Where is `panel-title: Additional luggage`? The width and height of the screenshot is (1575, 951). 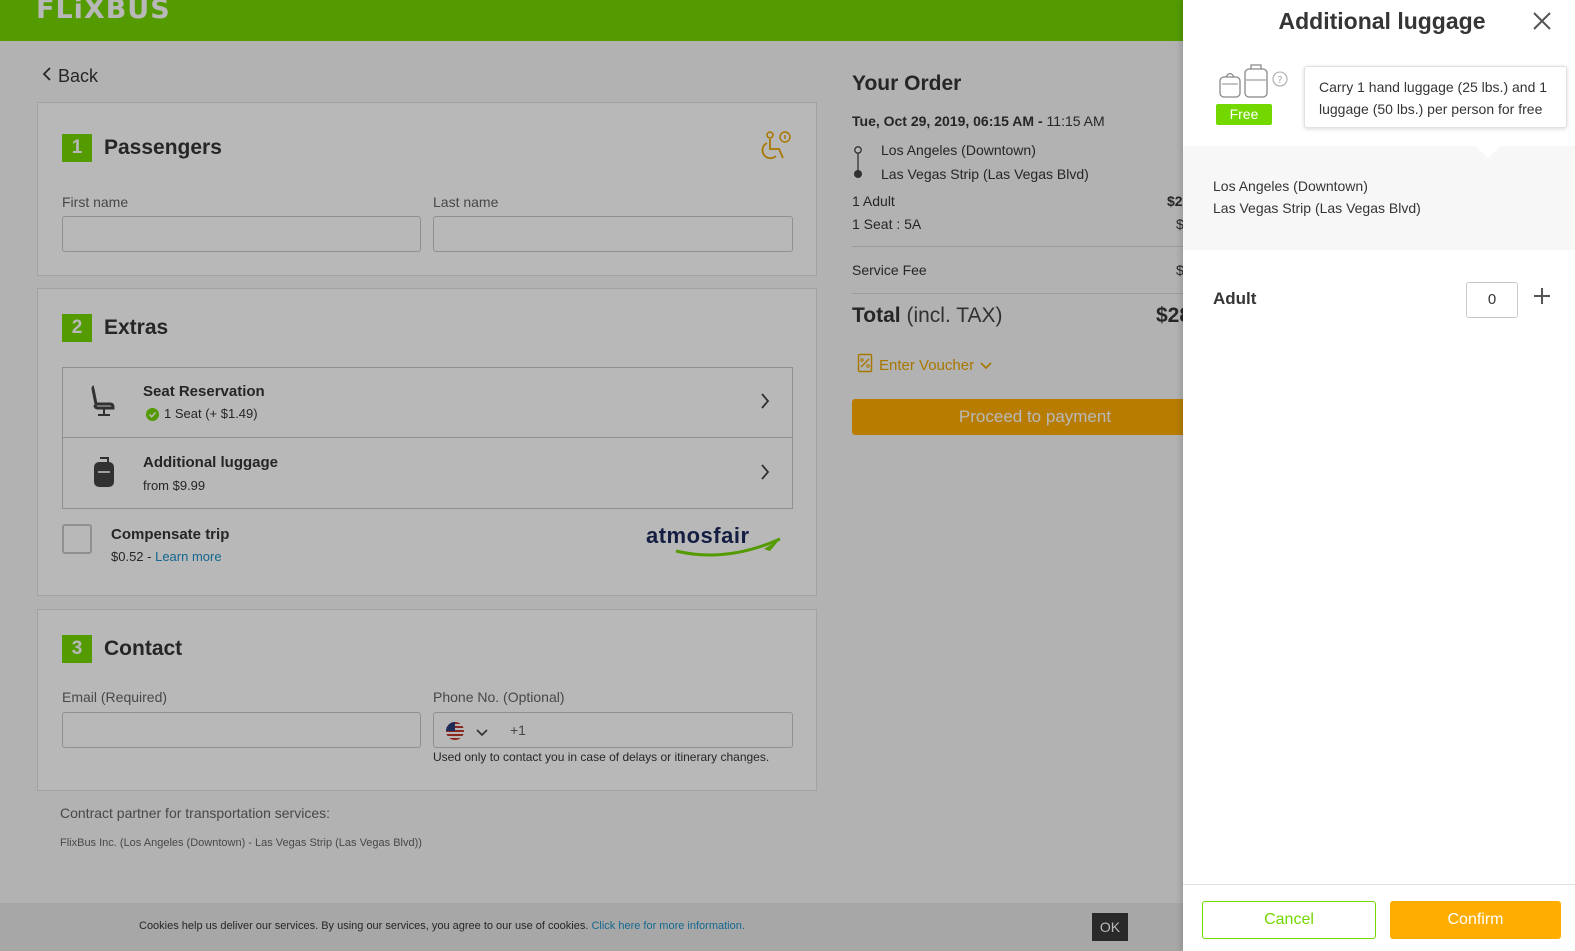
panel-title: Additional luggage is located at coordinates (1382, 21).